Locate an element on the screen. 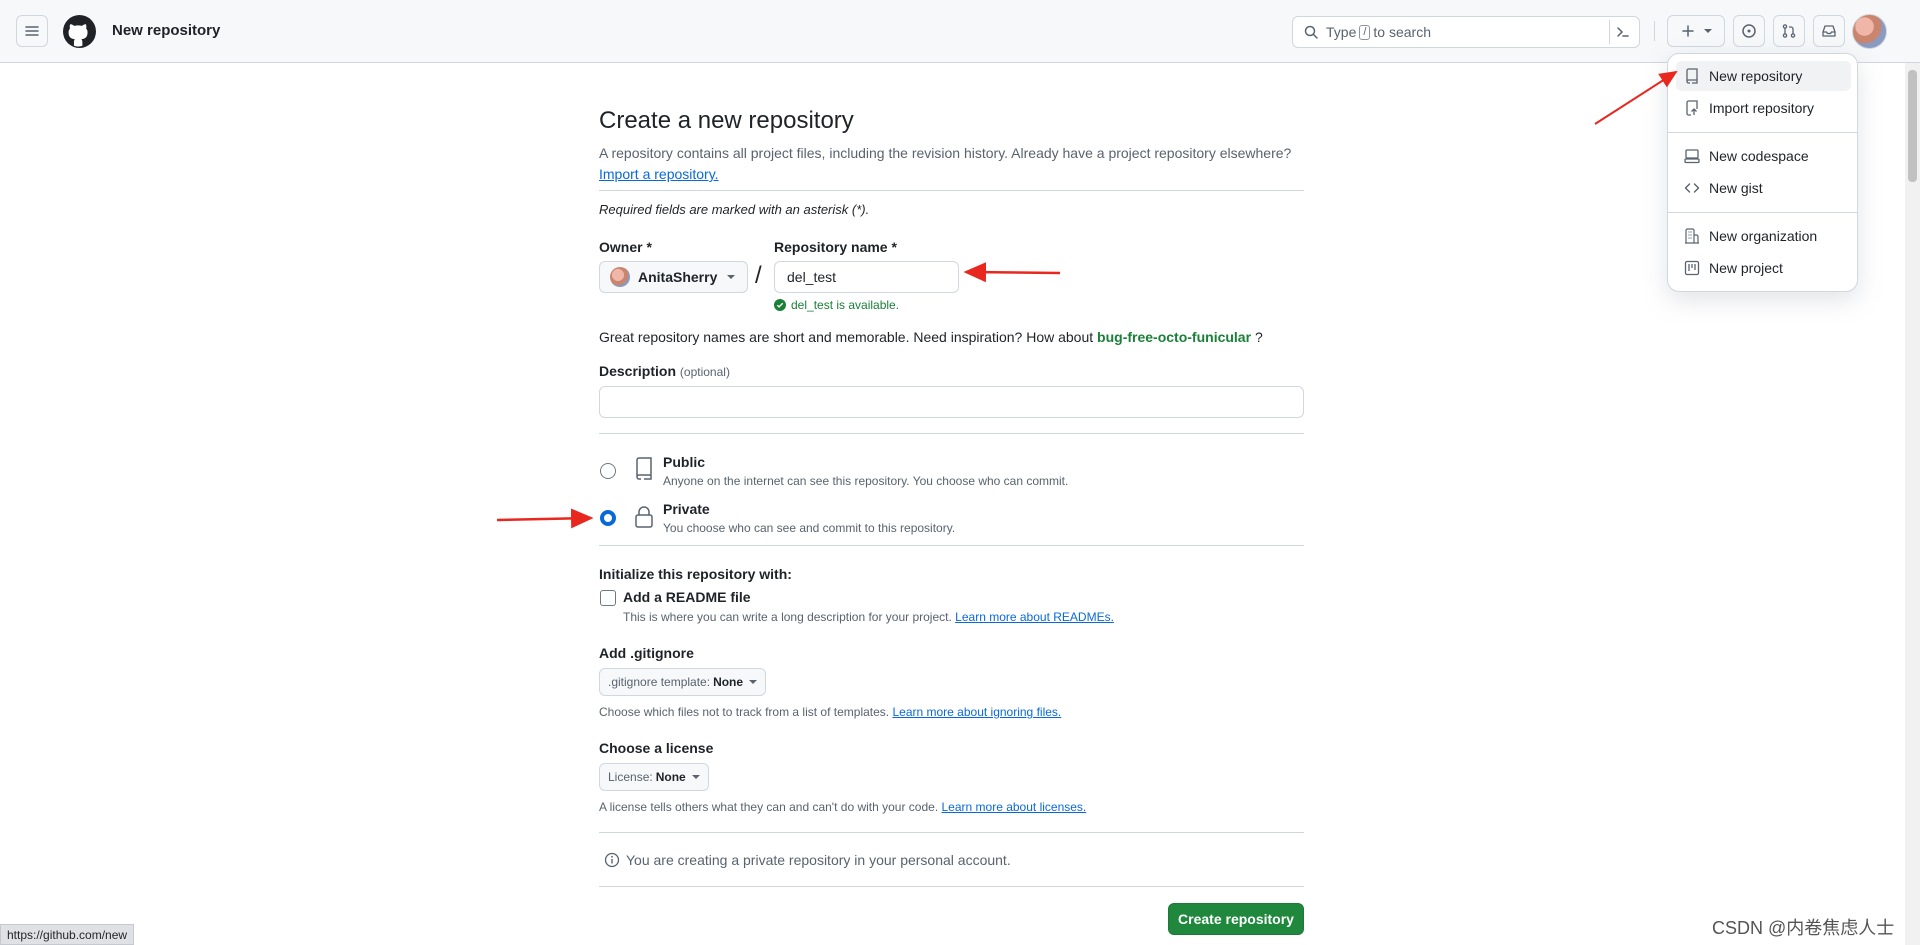 The width and height of the screenshot is (1920, 945). init-label: Initialize this repository with: is located at coordinates (695, 574).